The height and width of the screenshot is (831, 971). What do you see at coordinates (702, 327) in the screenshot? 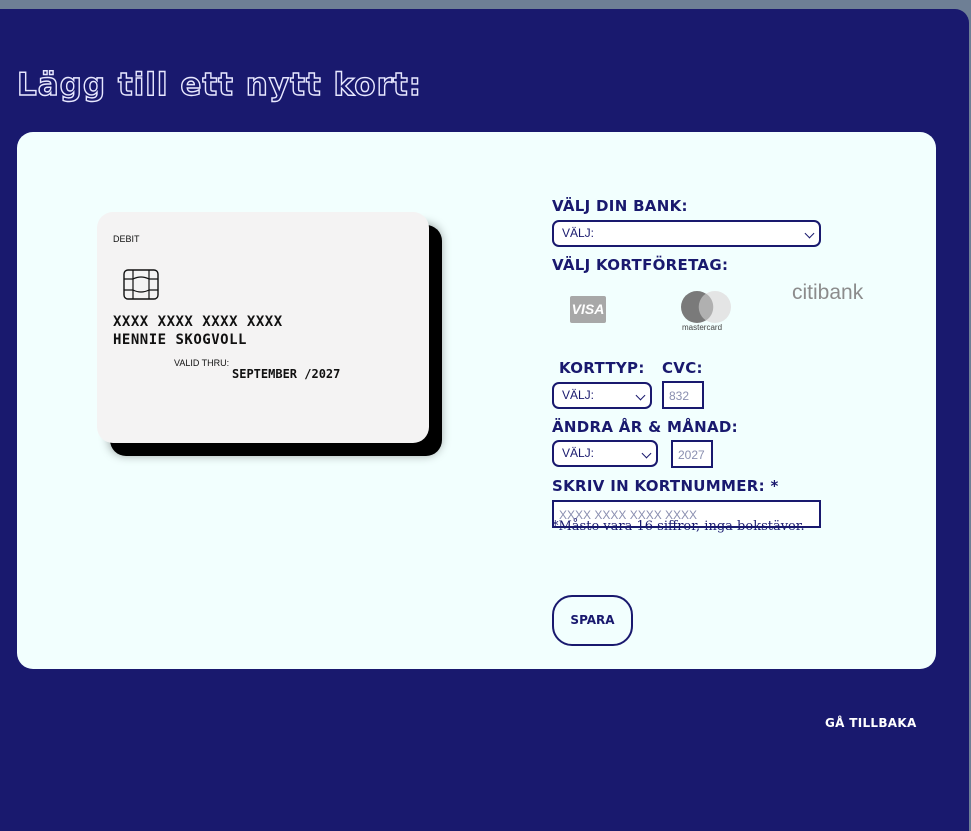
I see `mastercard-label: mastercard` at bounding box center [702, 327].